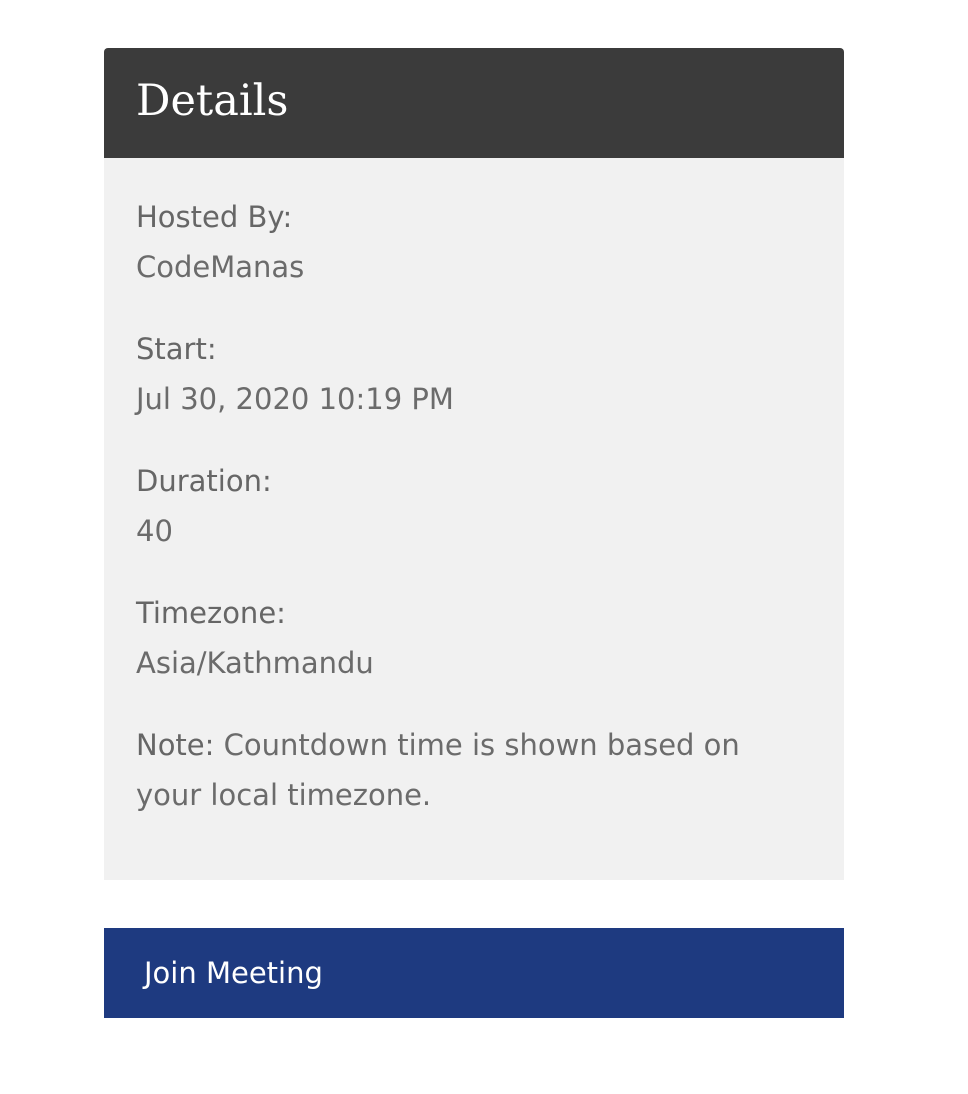 The width and height of the screenshot is (968, 1094). I want to click on join-meeting-button: Join Meeting, so click(474, 973).